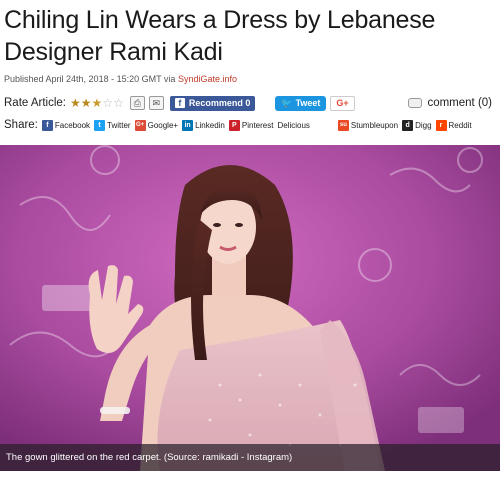  What do you see at coordinates (308, 103) in the screenshot?
I see `tweet-label: Tweet` at bounding box center [308, 103].